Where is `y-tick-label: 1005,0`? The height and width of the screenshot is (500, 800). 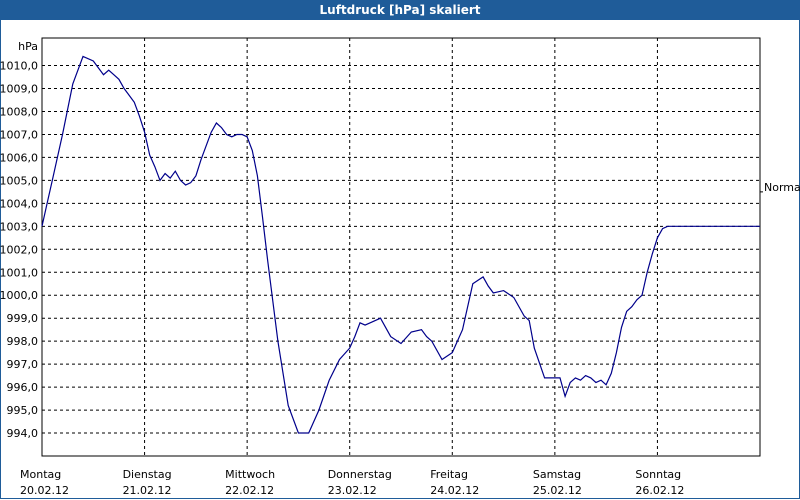 y-tick-label: 1005,0 is located at coordinates (19, 180).